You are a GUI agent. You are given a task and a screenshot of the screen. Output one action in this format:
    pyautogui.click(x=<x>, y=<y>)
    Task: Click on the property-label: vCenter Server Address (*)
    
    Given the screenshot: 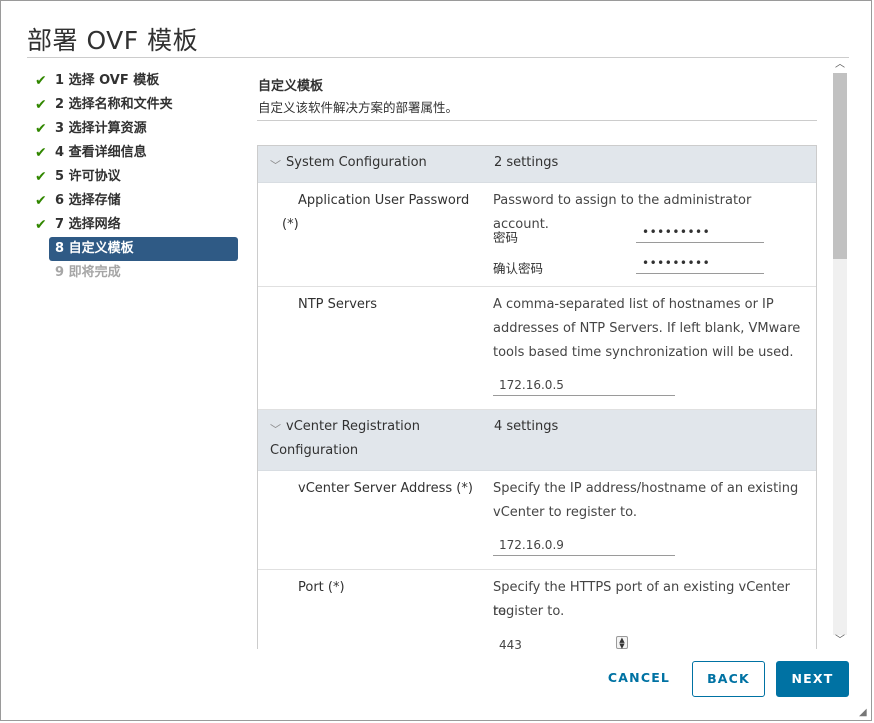 What is the action you would take?
    pyautogui.click(x=385, y=488)
    